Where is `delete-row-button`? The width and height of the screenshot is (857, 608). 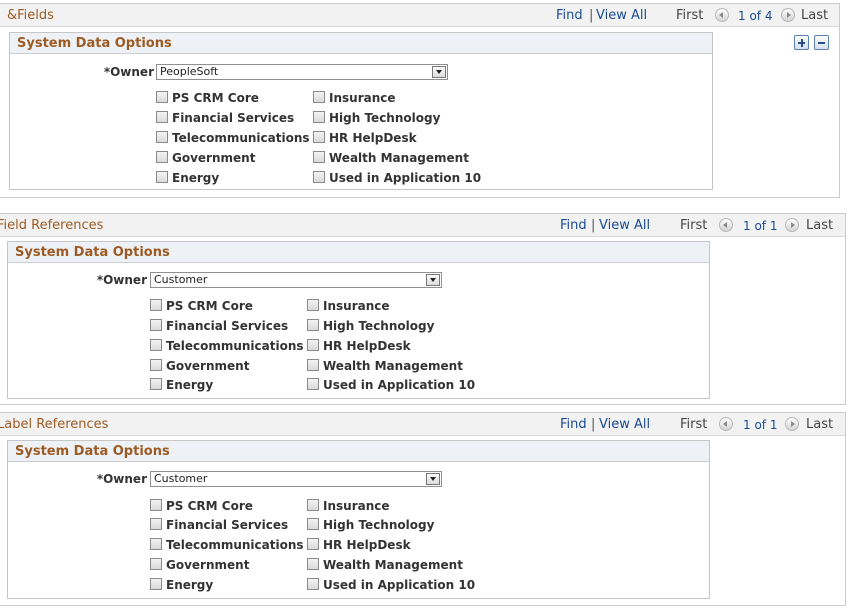
delete-row-button is located at coordinates (821, 42).